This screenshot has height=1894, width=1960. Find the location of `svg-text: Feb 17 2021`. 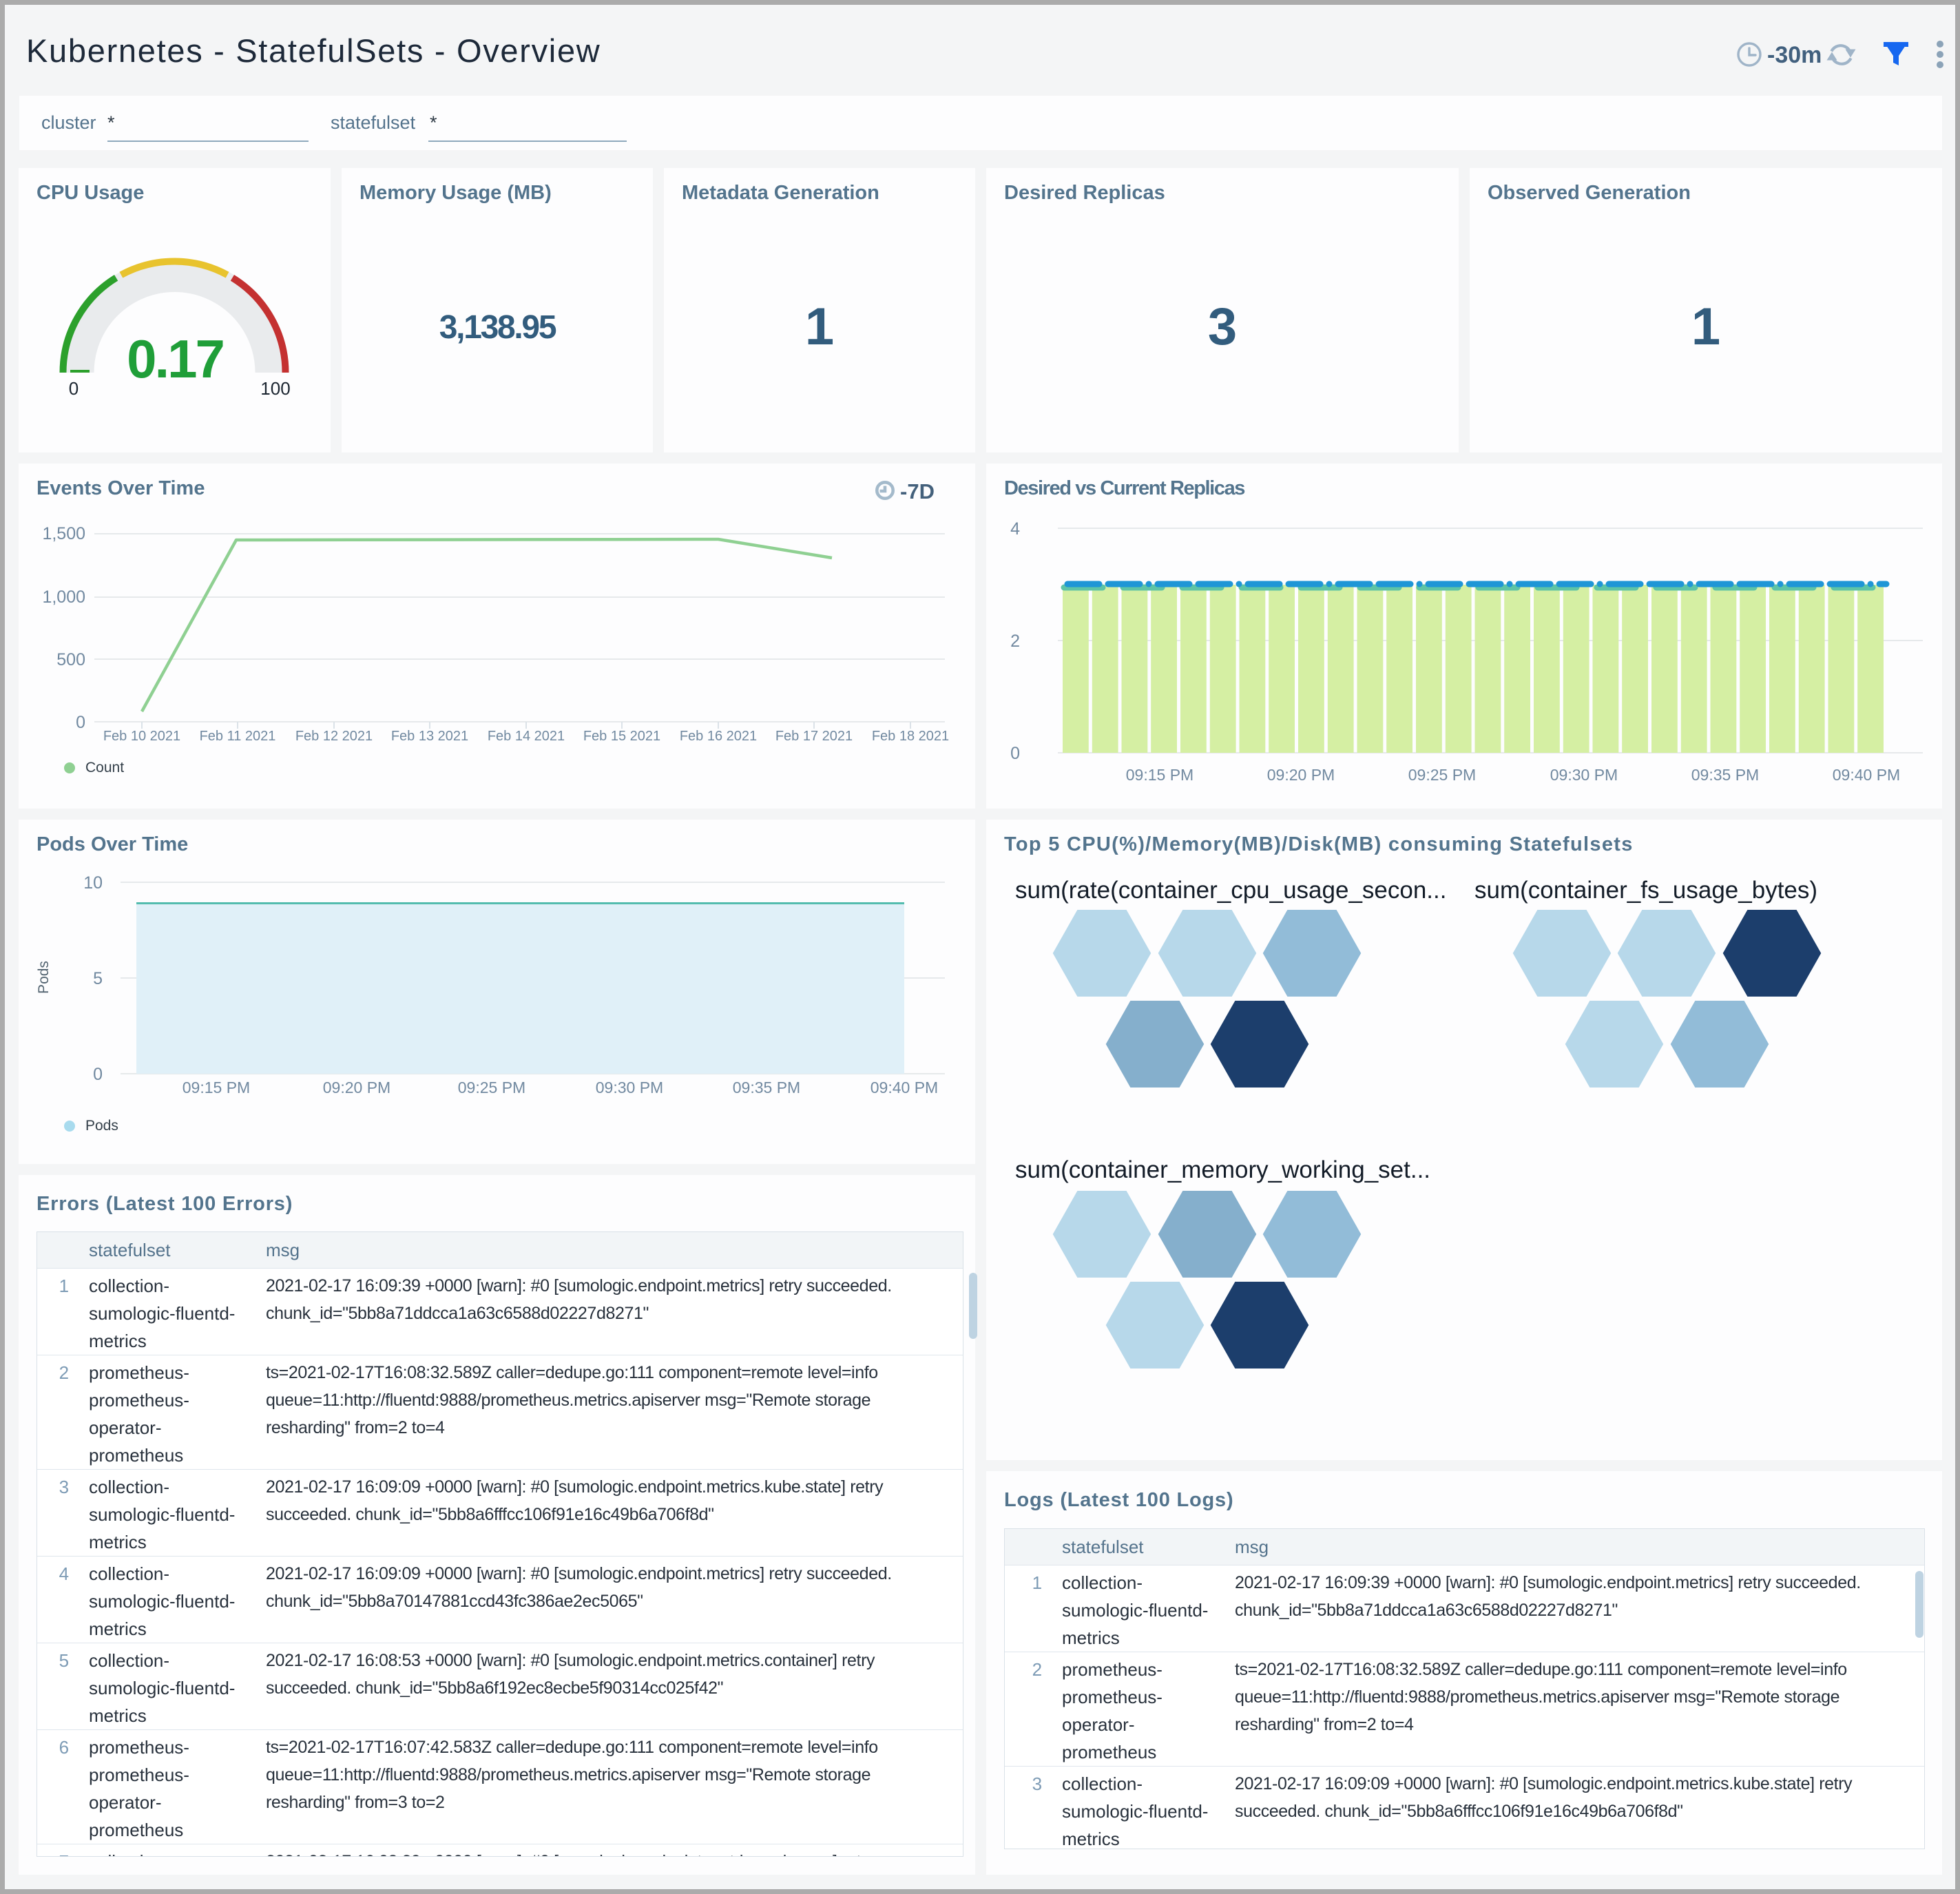

svg-text: Feb 17 2021 is located at coordinates (814, 737).